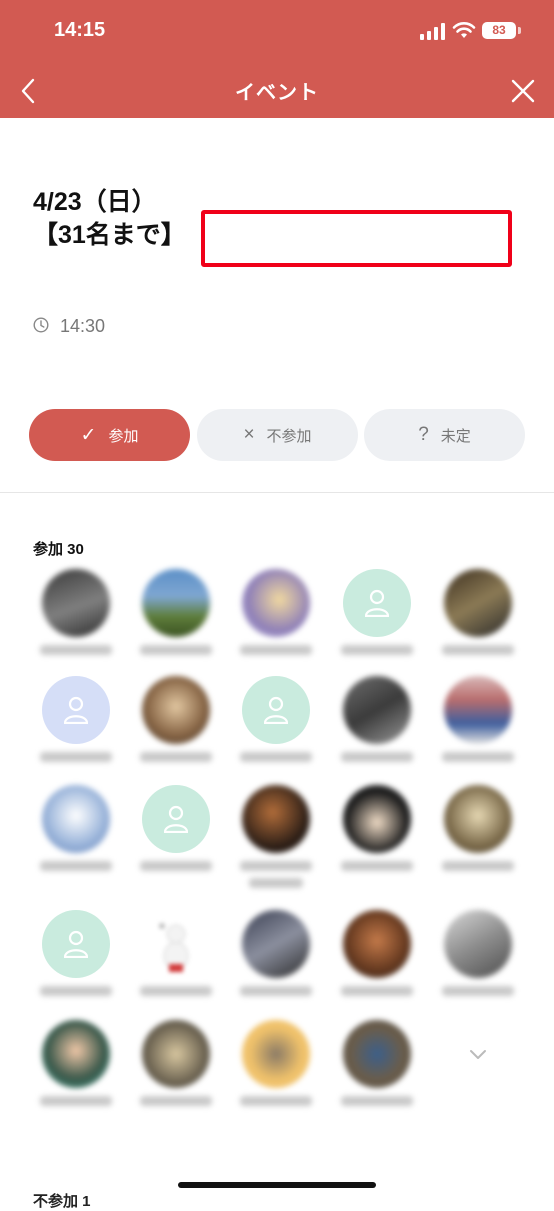 Image resolution: width=554 pixels, height=1211 pixels. Describe the element at coordinates (41, 325) in the screenshot. I see `clock-icon` at that location.